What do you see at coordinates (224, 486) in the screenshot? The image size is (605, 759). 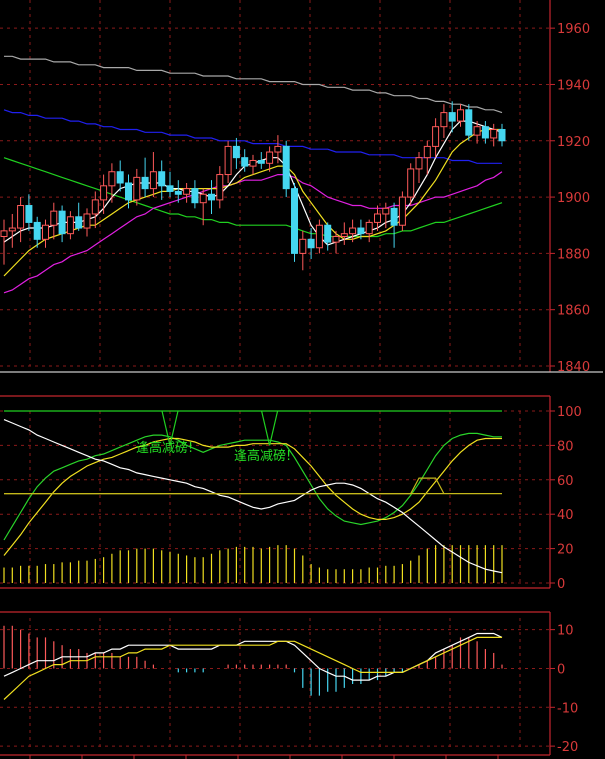 I see `signal-step-line` at bounding box center [224, 486].